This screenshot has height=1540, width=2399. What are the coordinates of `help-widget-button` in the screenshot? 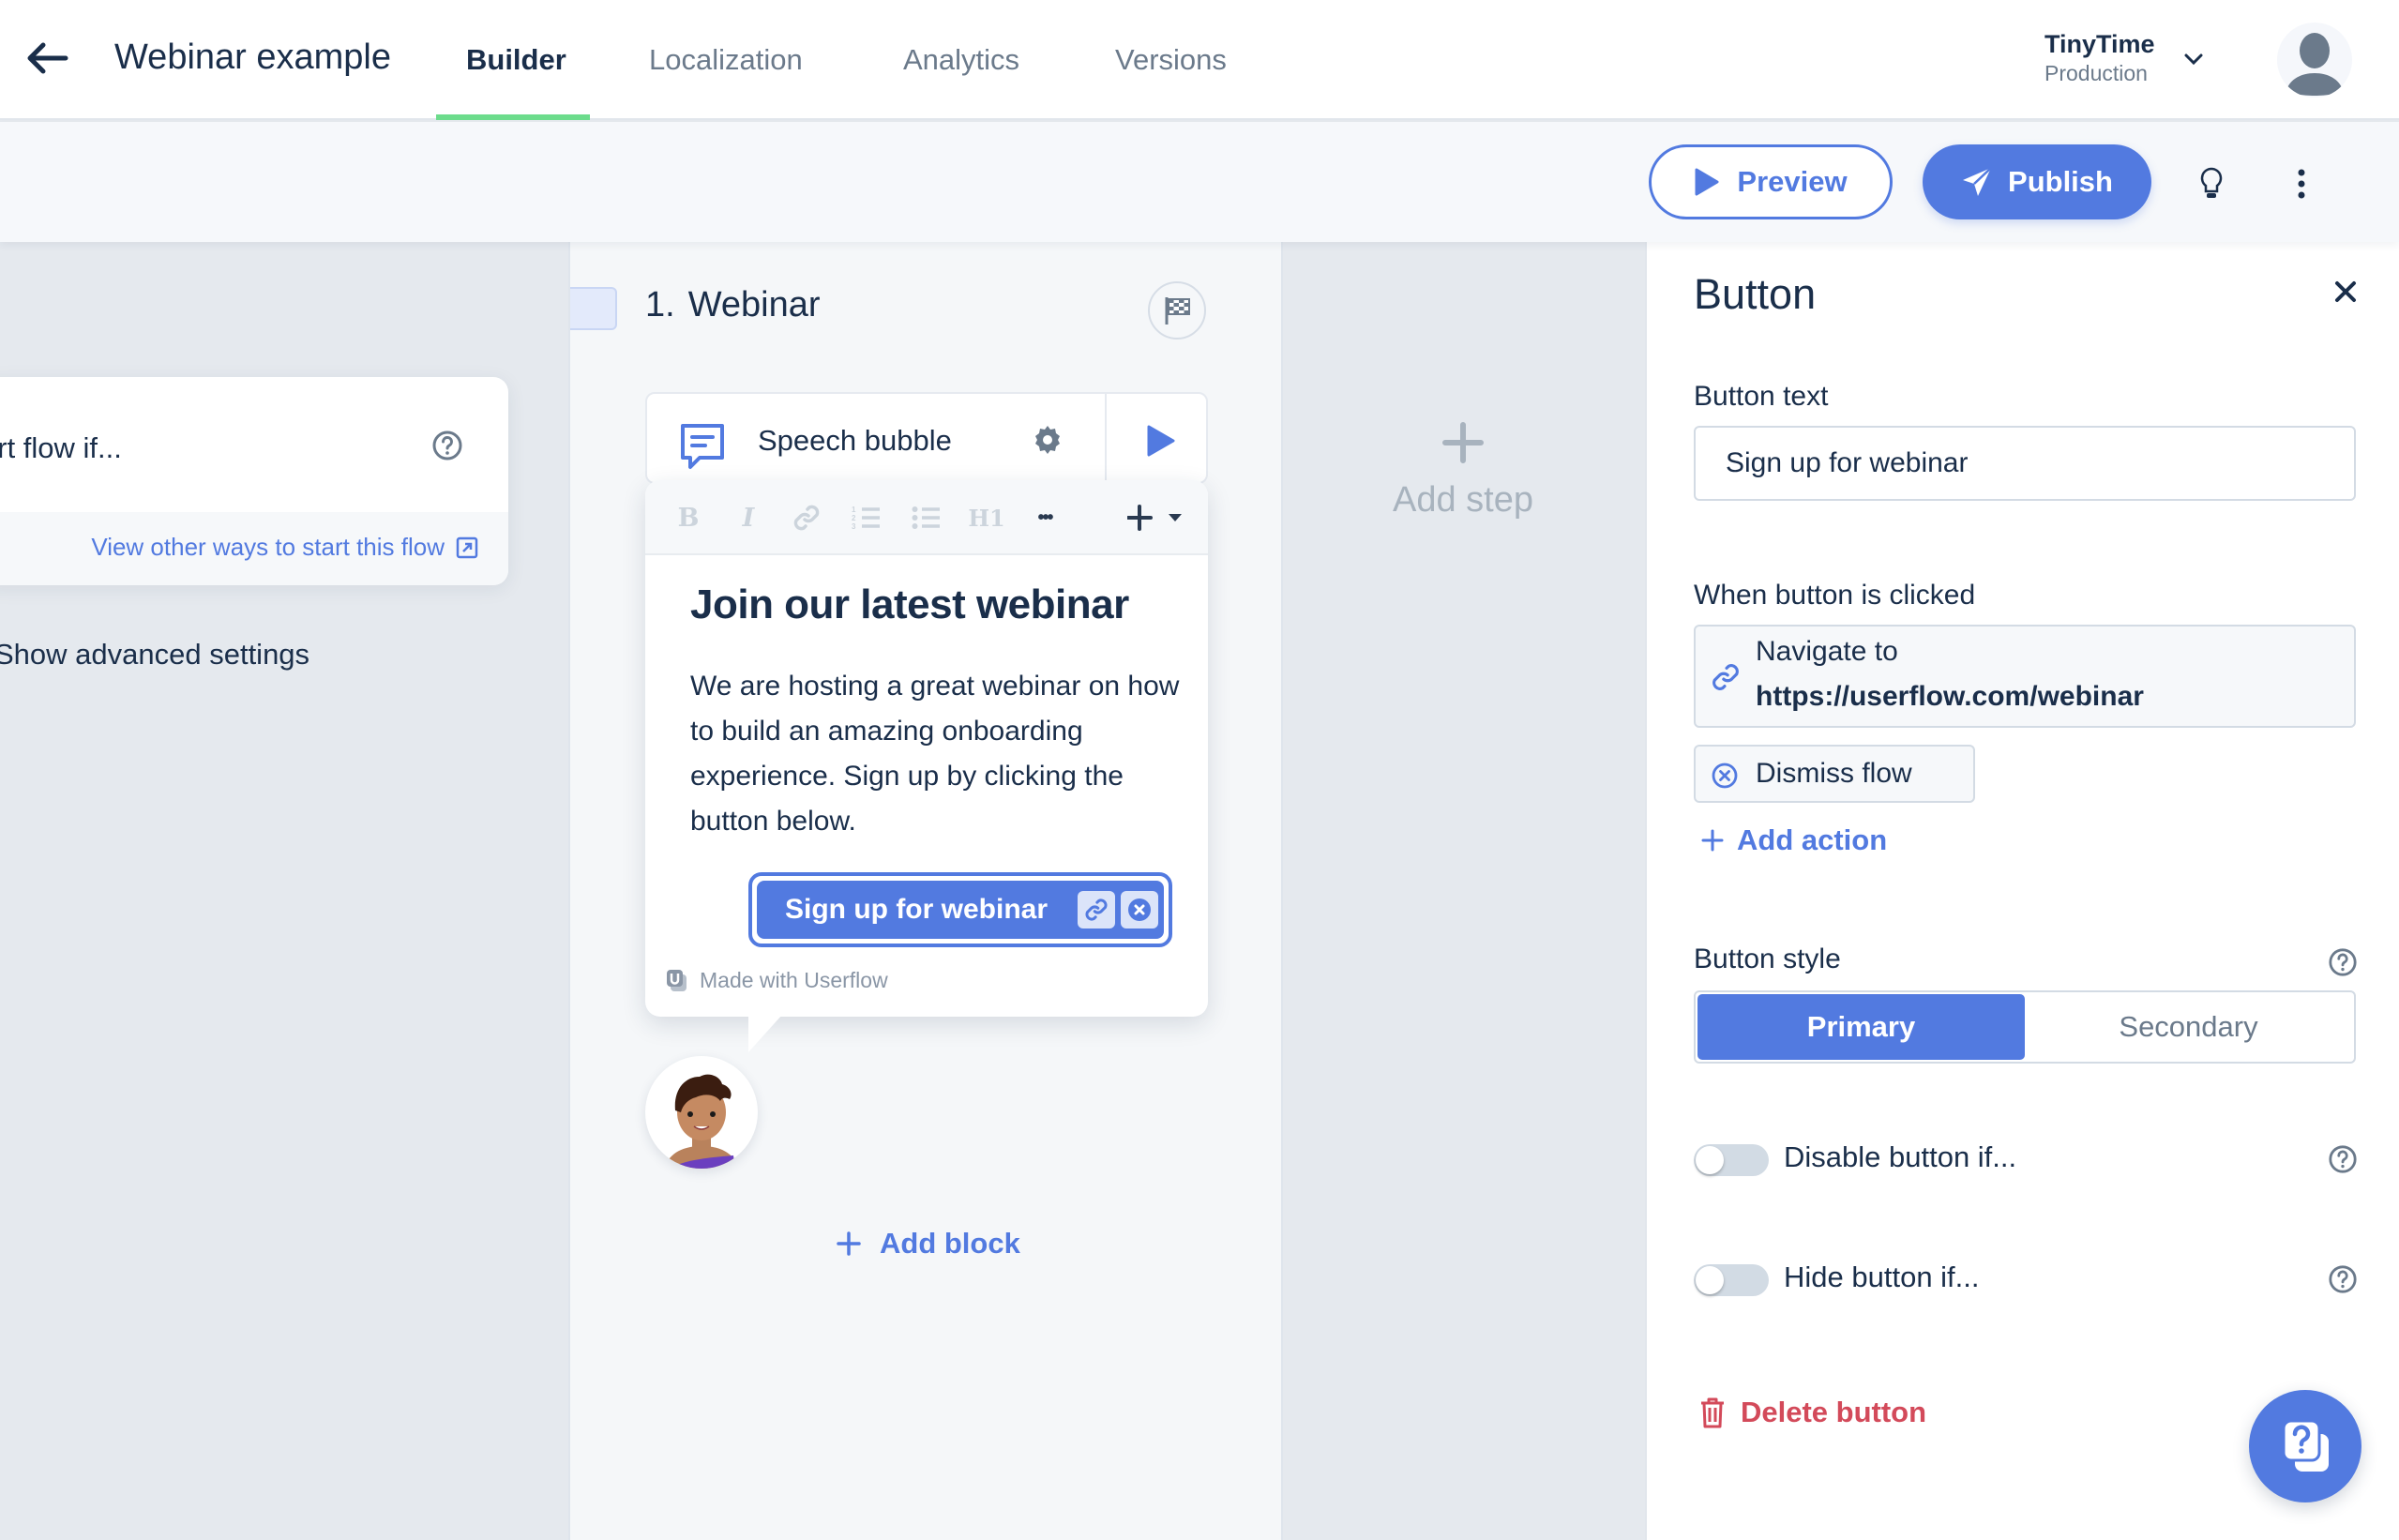 It's located at (2305, 1446).